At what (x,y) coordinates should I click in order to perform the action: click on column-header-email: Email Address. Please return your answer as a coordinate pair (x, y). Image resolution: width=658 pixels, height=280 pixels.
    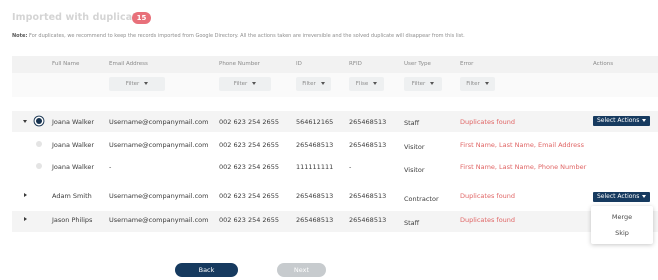
    Looking at the image, I should click on (128, 64).